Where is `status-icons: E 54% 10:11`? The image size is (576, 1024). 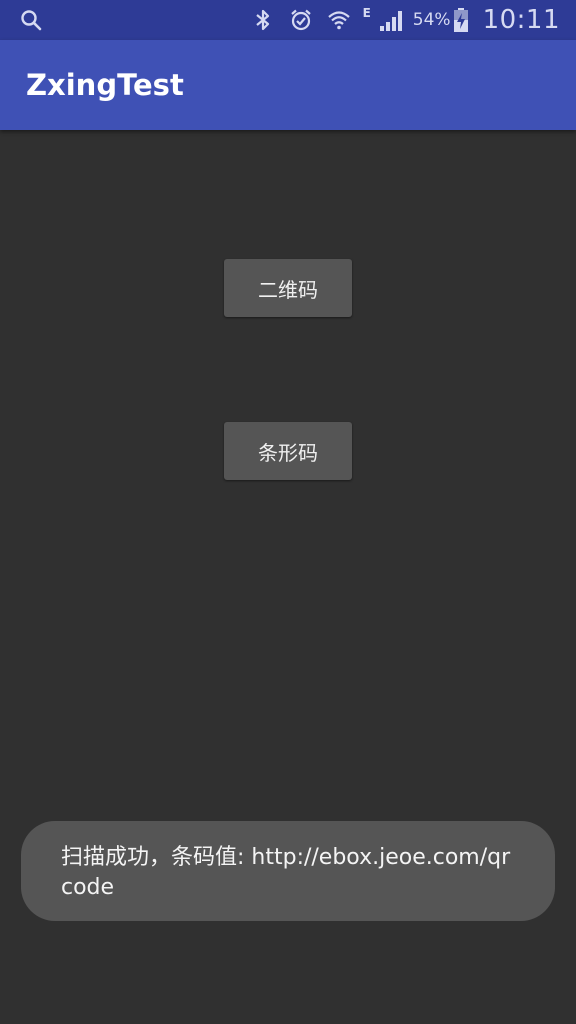
status-icons: E 54% 10:11 is located at coordinates (406, 20).